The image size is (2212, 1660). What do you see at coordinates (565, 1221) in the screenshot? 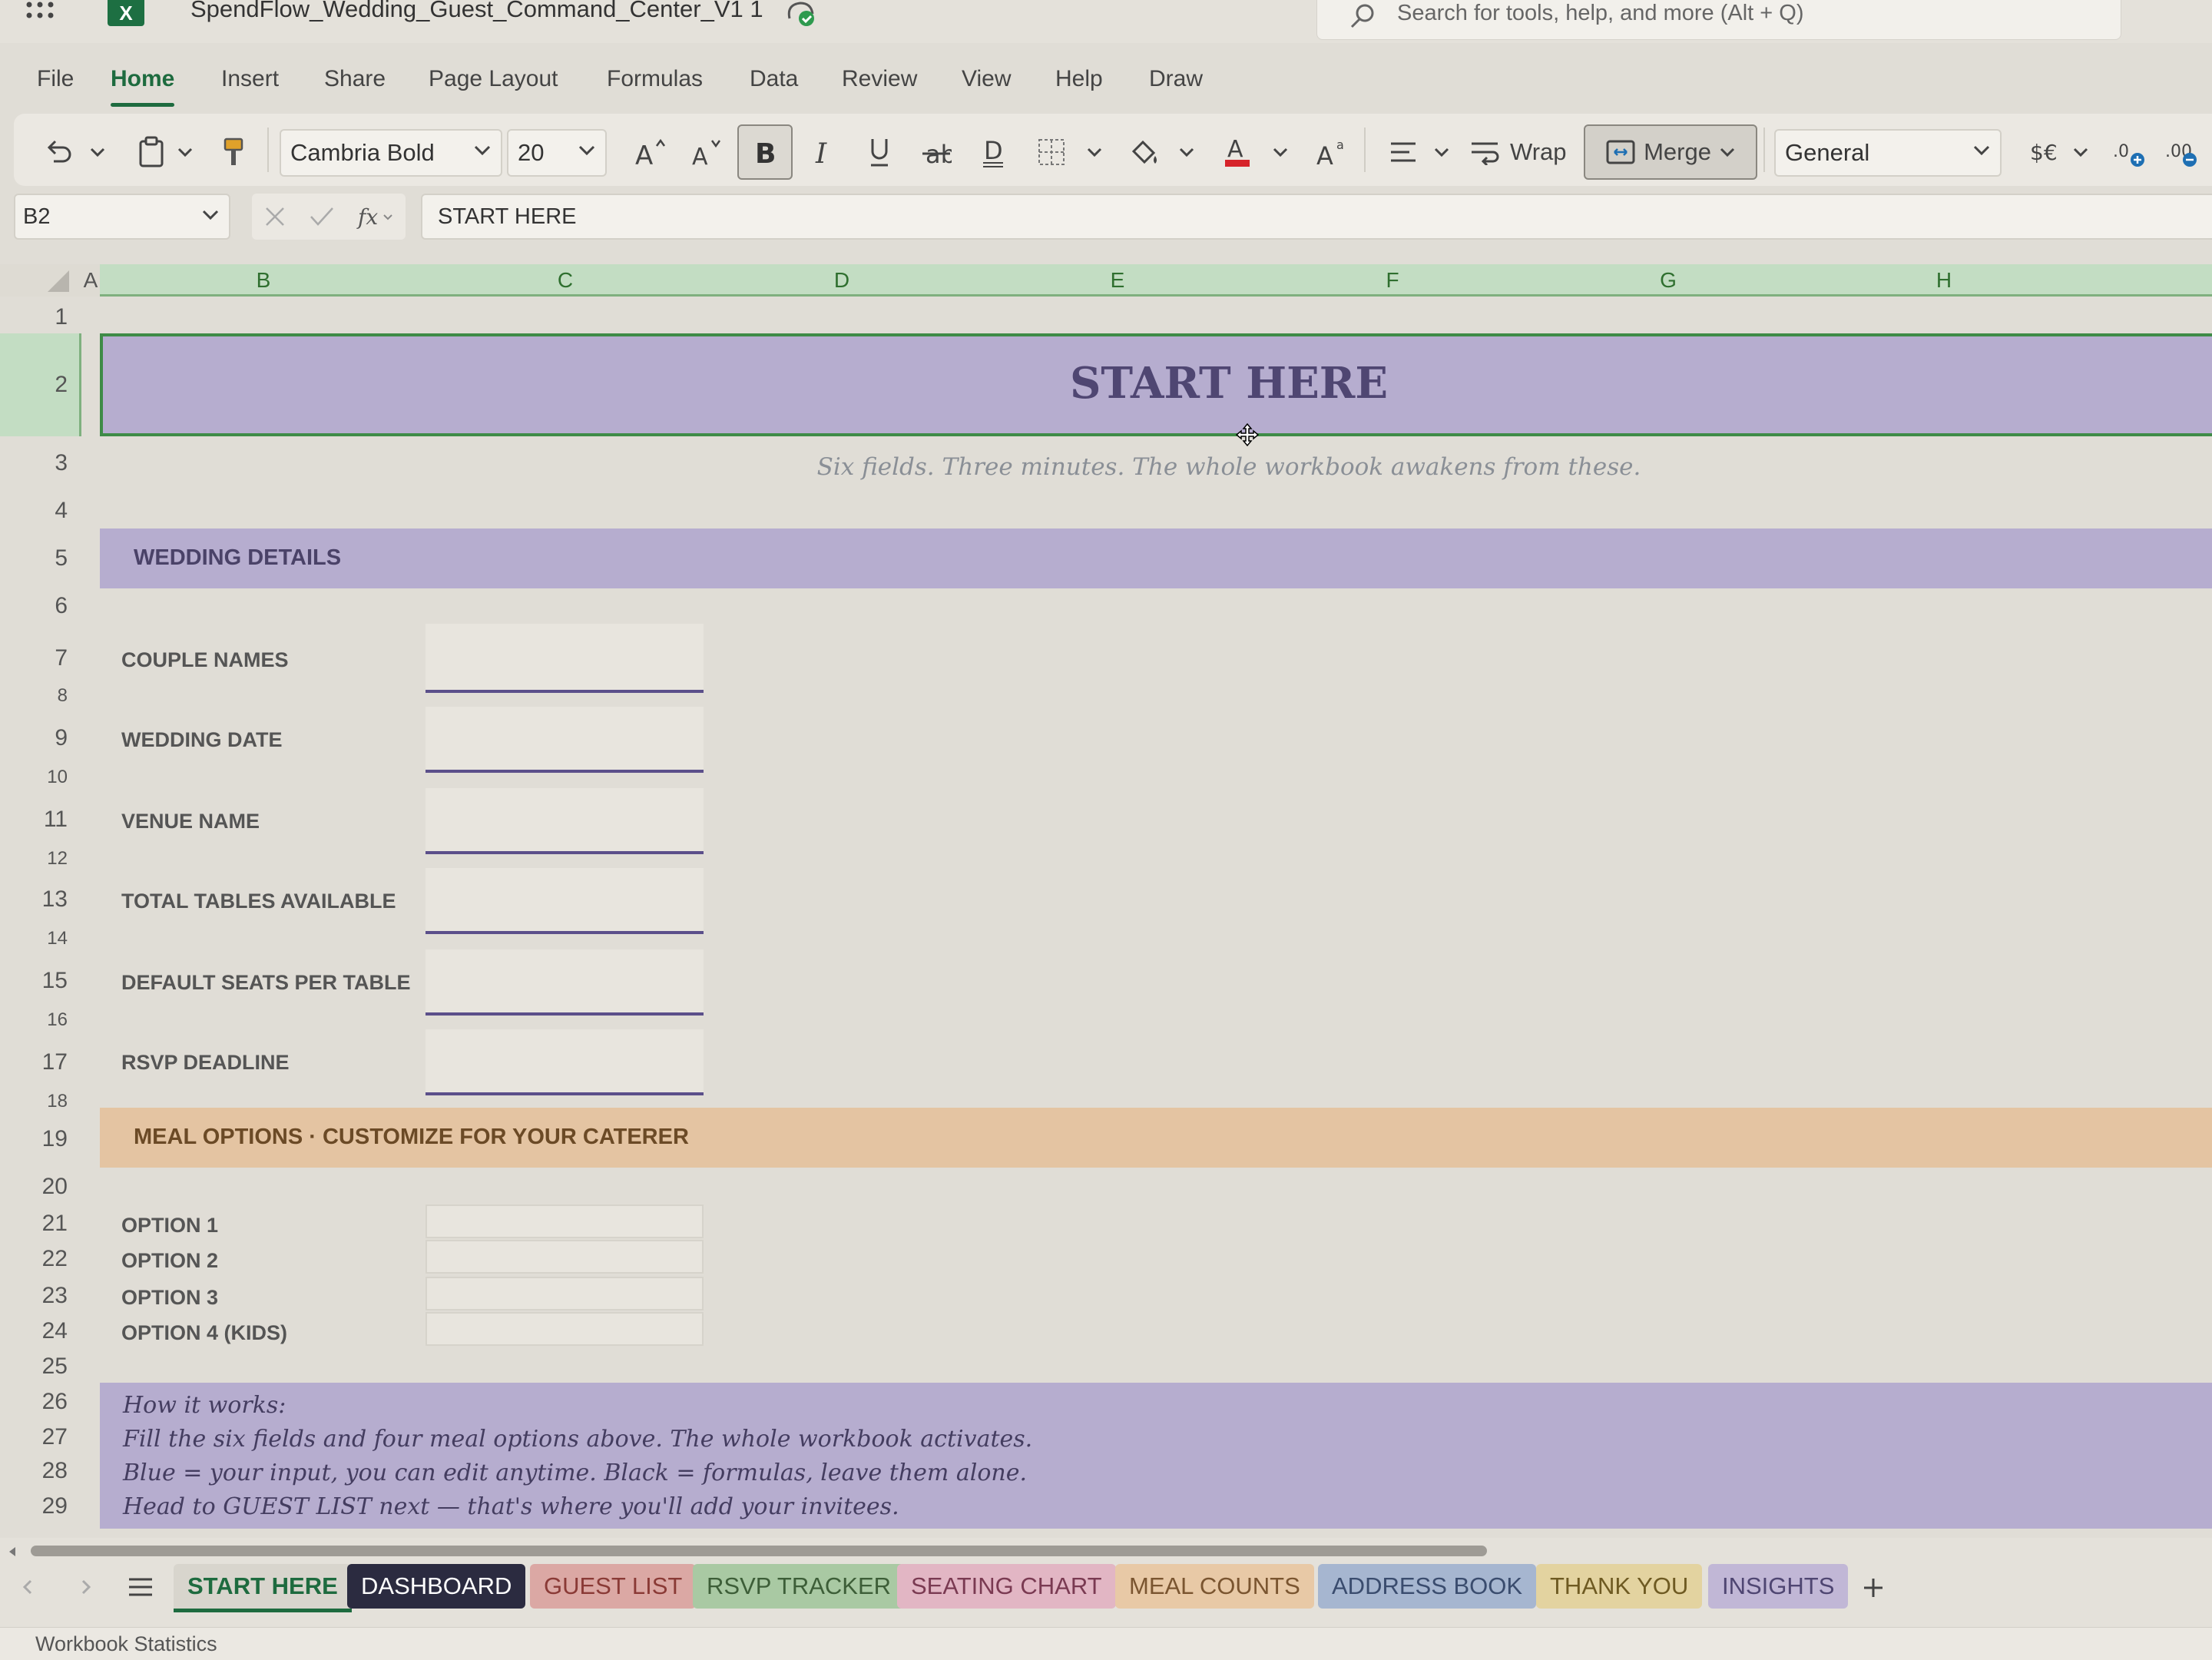
I see `meal-option-1-input` at bounding box center [565, 1221].